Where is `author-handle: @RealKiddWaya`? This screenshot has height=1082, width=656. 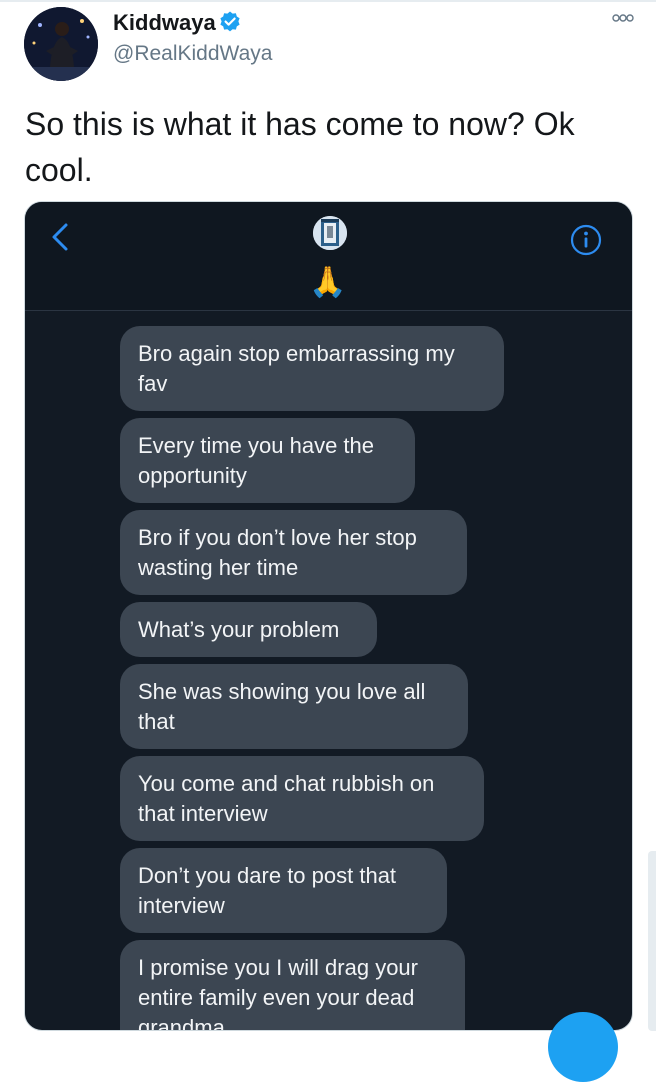
author-handle: @RealKiddWaya is located at coordinates (192, 54).